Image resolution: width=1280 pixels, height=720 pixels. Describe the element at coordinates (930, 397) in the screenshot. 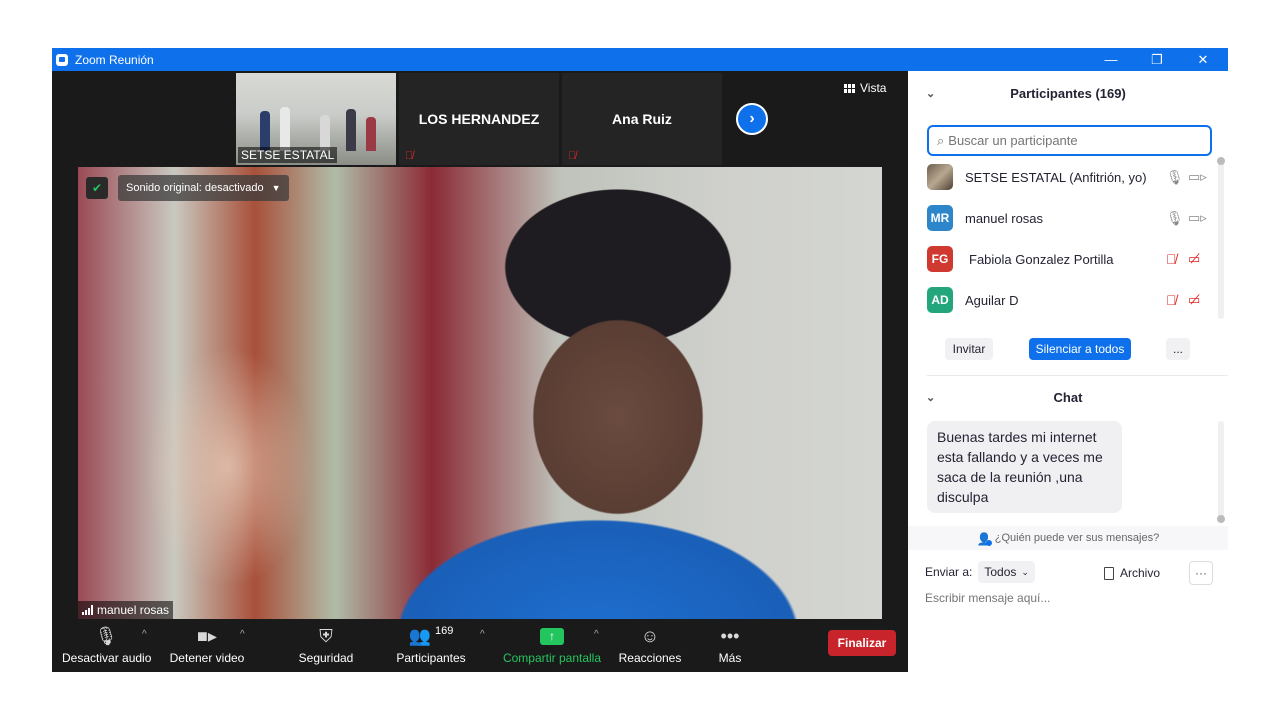

I see `collapse-chat-chevron-icon: ⌄` at that location.